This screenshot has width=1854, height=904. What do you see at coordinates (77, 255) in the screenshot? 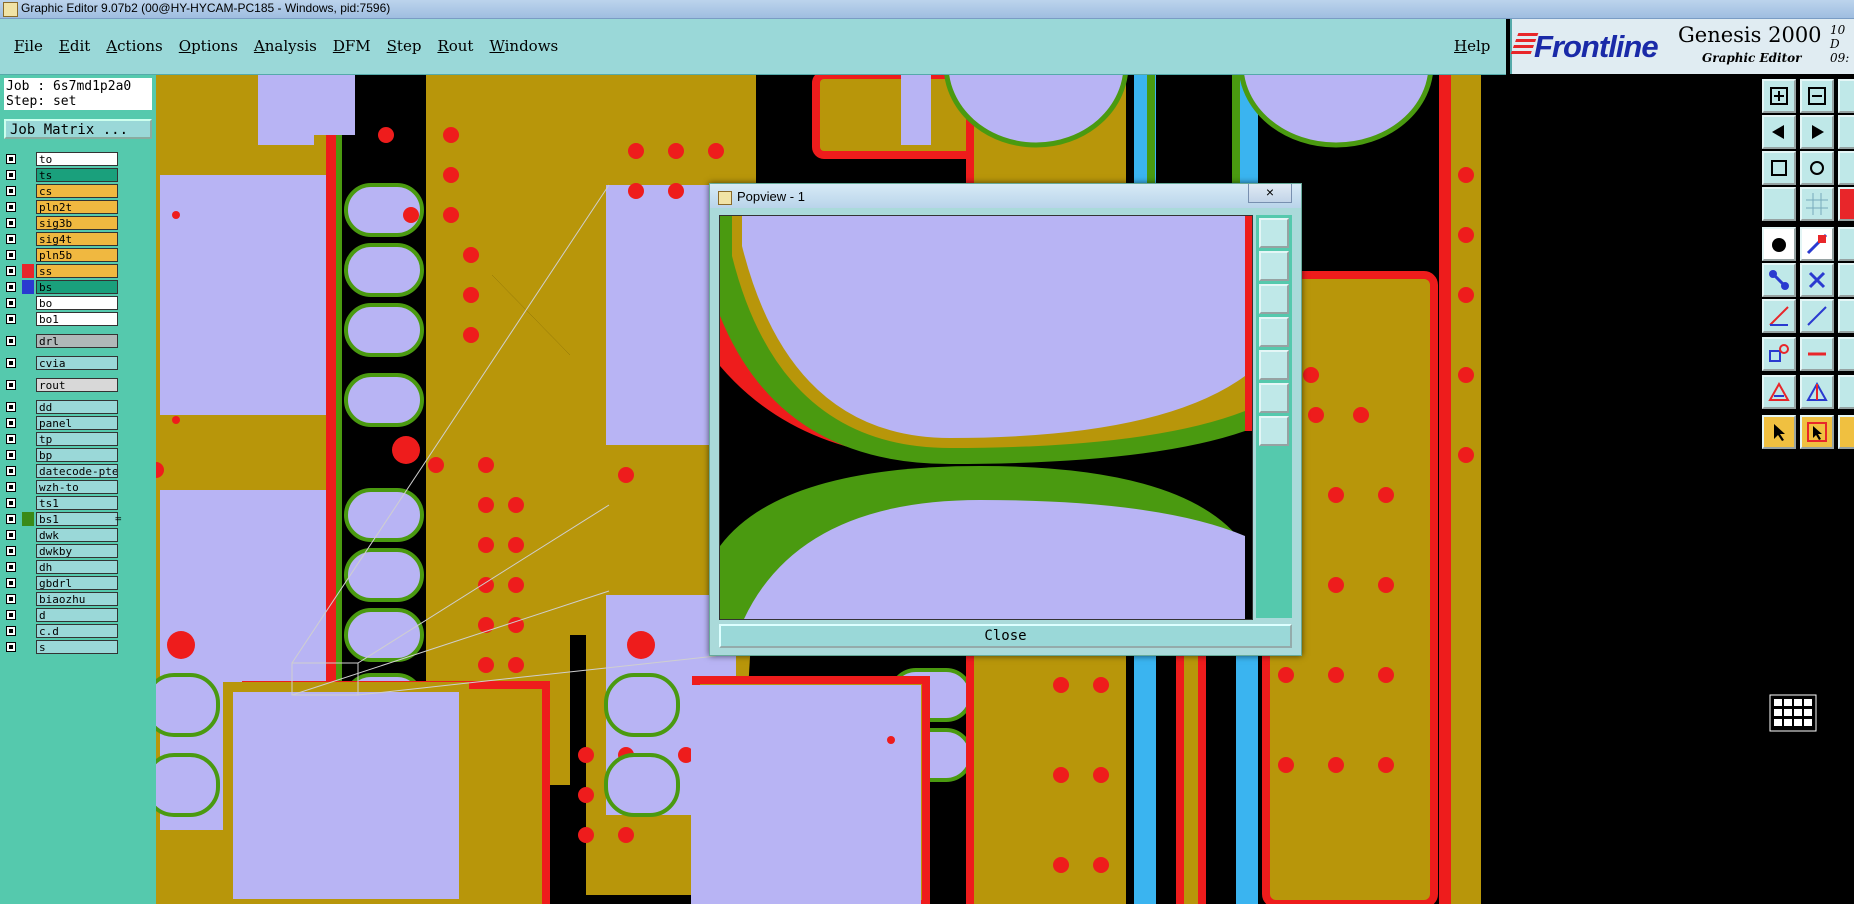
I see `layer-name: pln5b` at bounding box center [77, 255].